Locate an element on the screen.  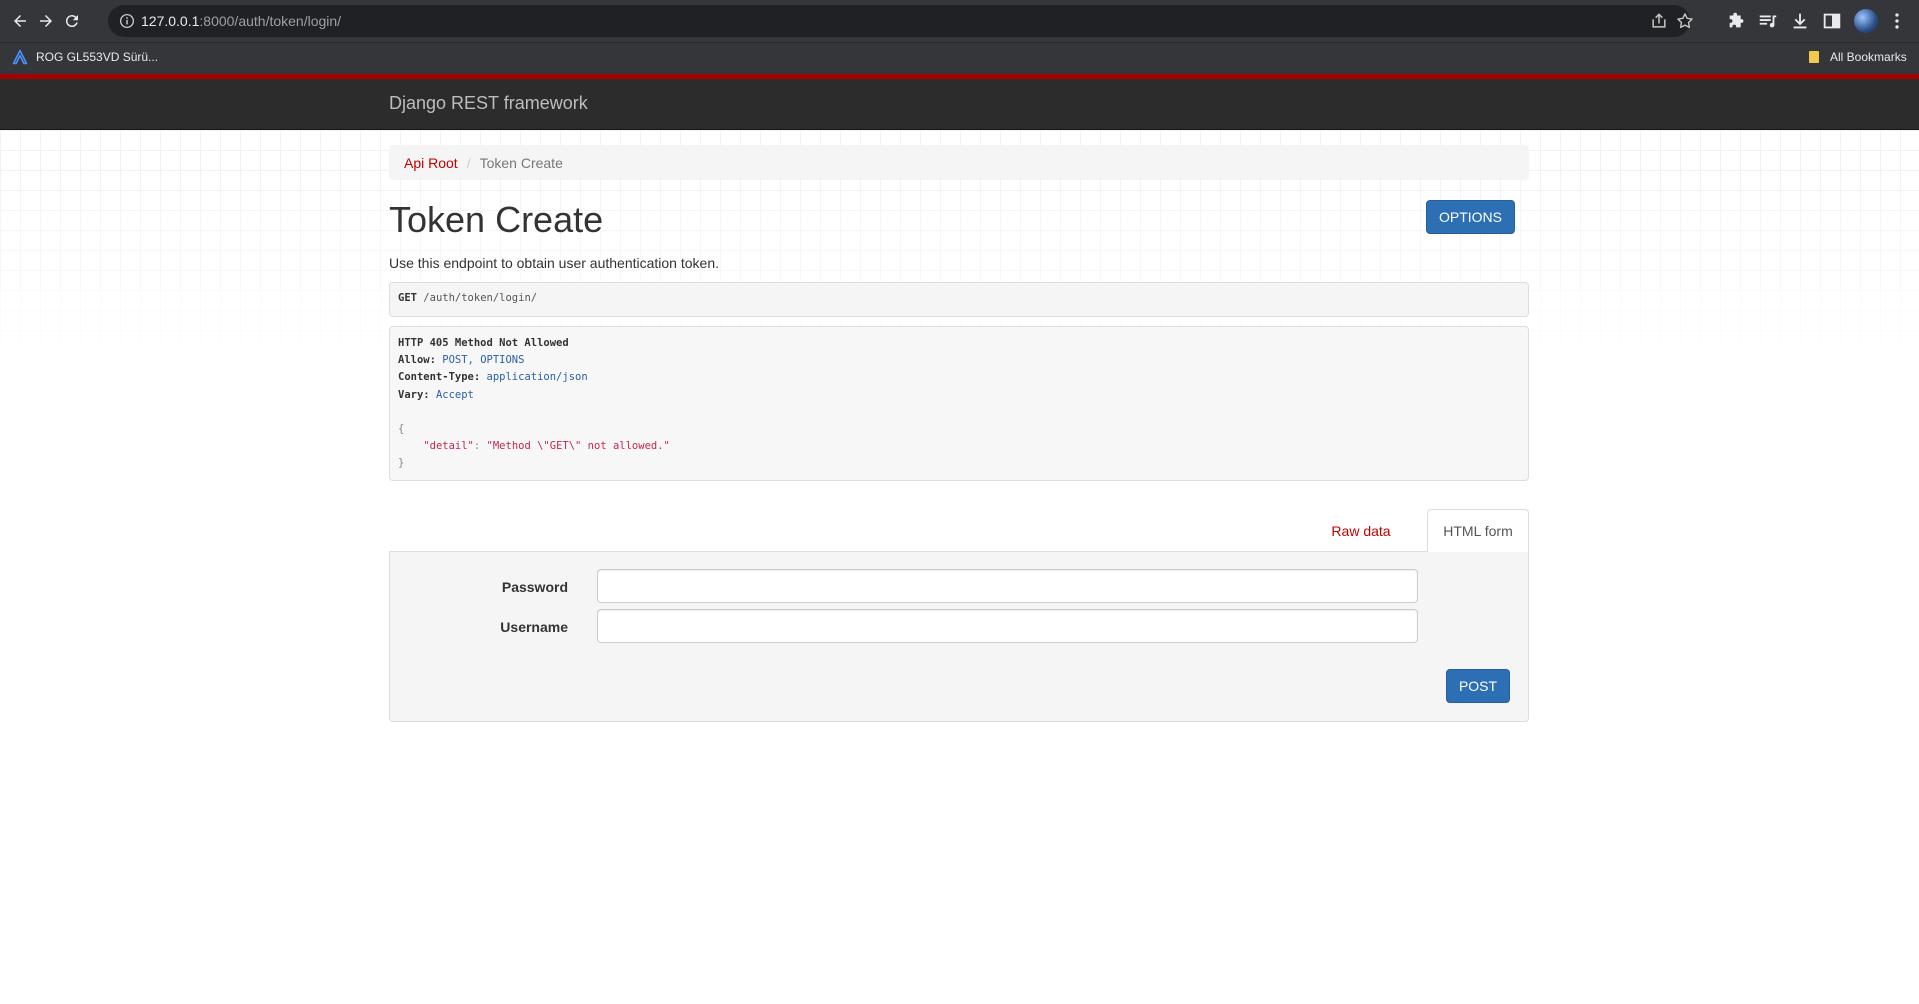
breadcrumb-api-root: Api Root is located at coordinates (431, 163).